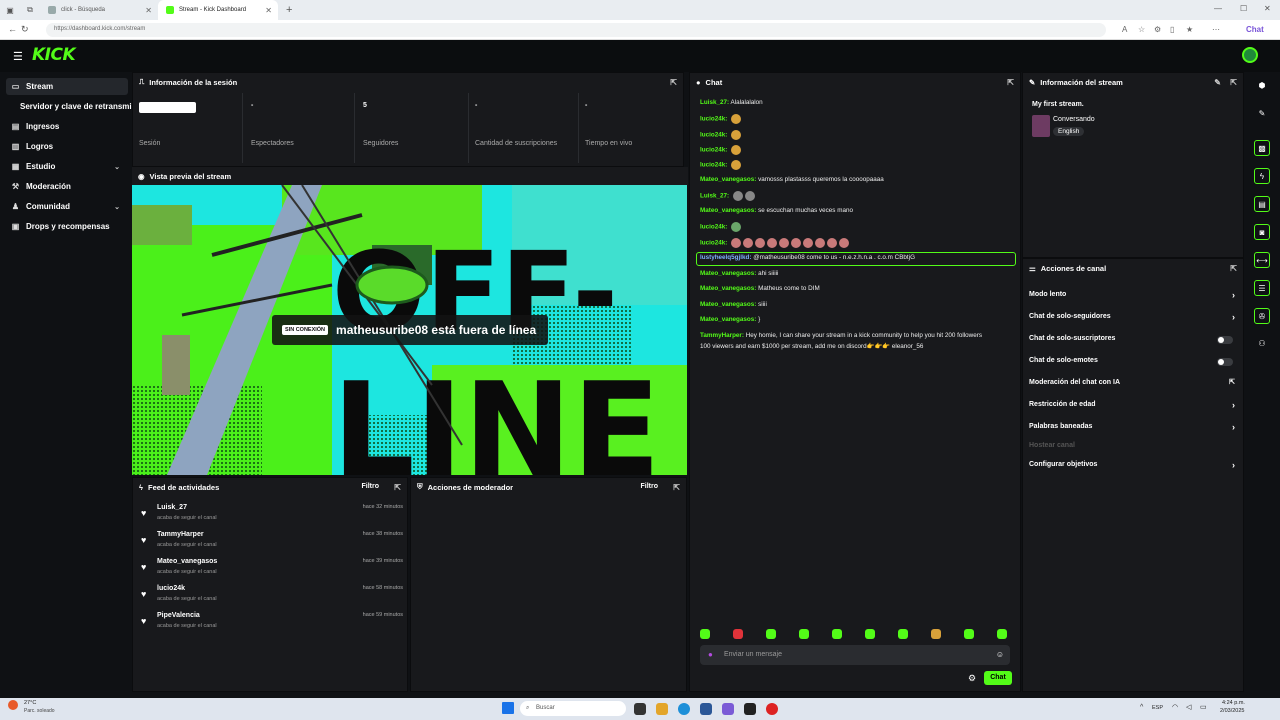  What do you see at coordinates (54, 55) in the screenshot?
I see `kick-logo: KICK` at bounding box center [54, 55].